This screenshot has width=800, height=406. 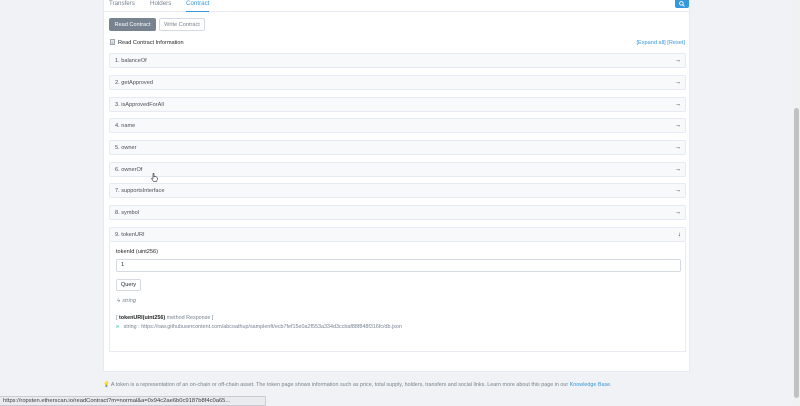 I want to click on response-fn: tokenURI(uint256), so click(x=142, y=318).